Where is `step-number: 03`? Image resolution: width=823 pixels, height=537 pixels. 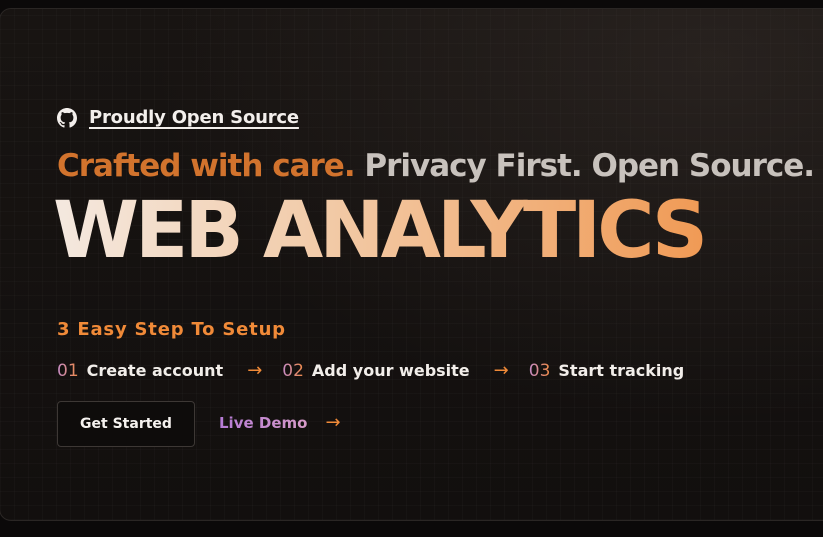 step-number: 03 is located at coordinates (539, 370).